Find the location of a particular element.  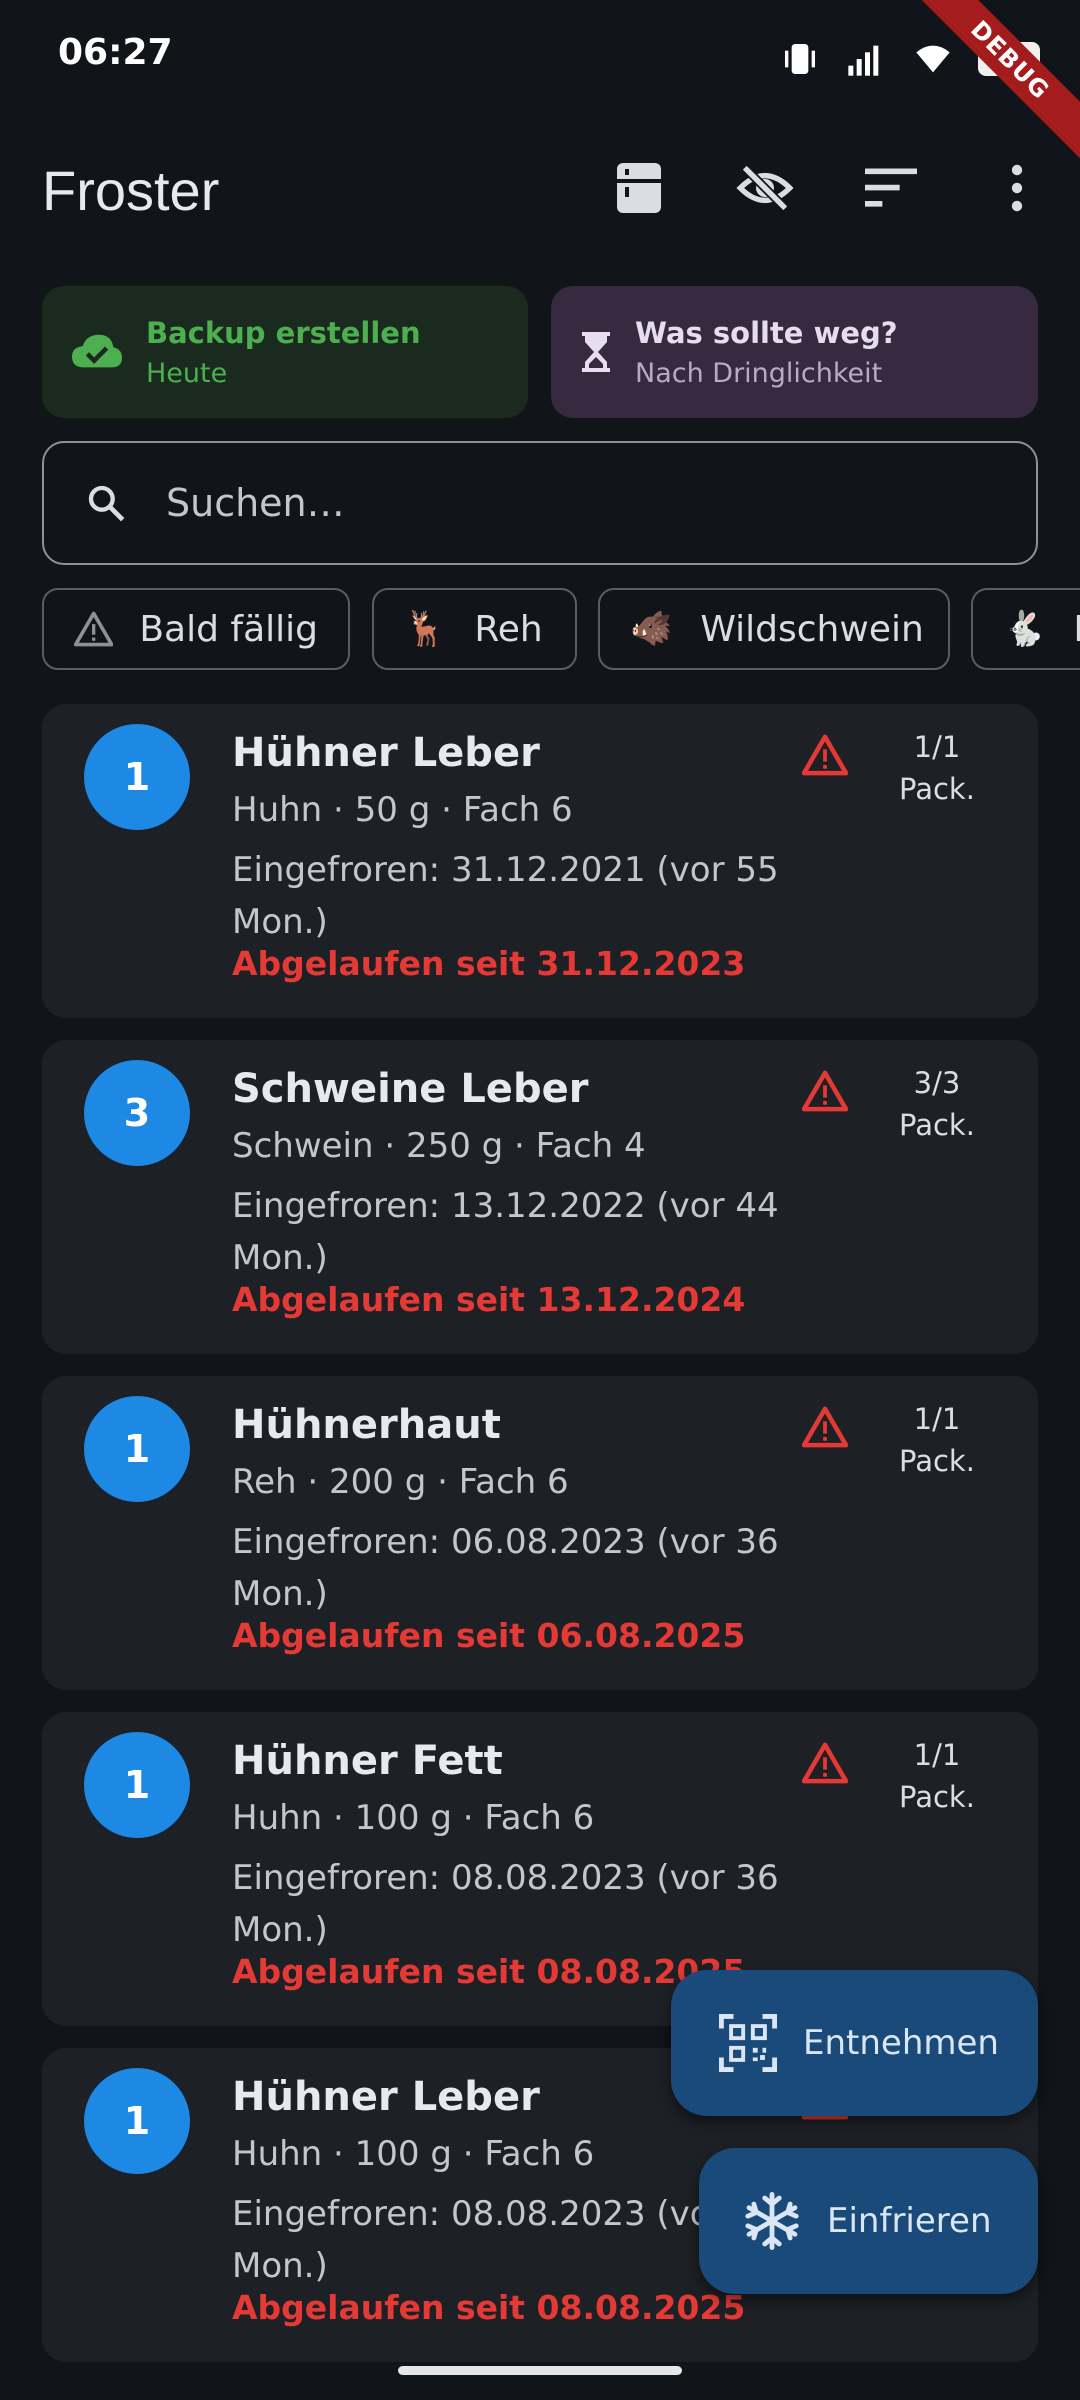

item-details: Reh · 200 g · Fach 6 is located at coordinates (400, 1482).